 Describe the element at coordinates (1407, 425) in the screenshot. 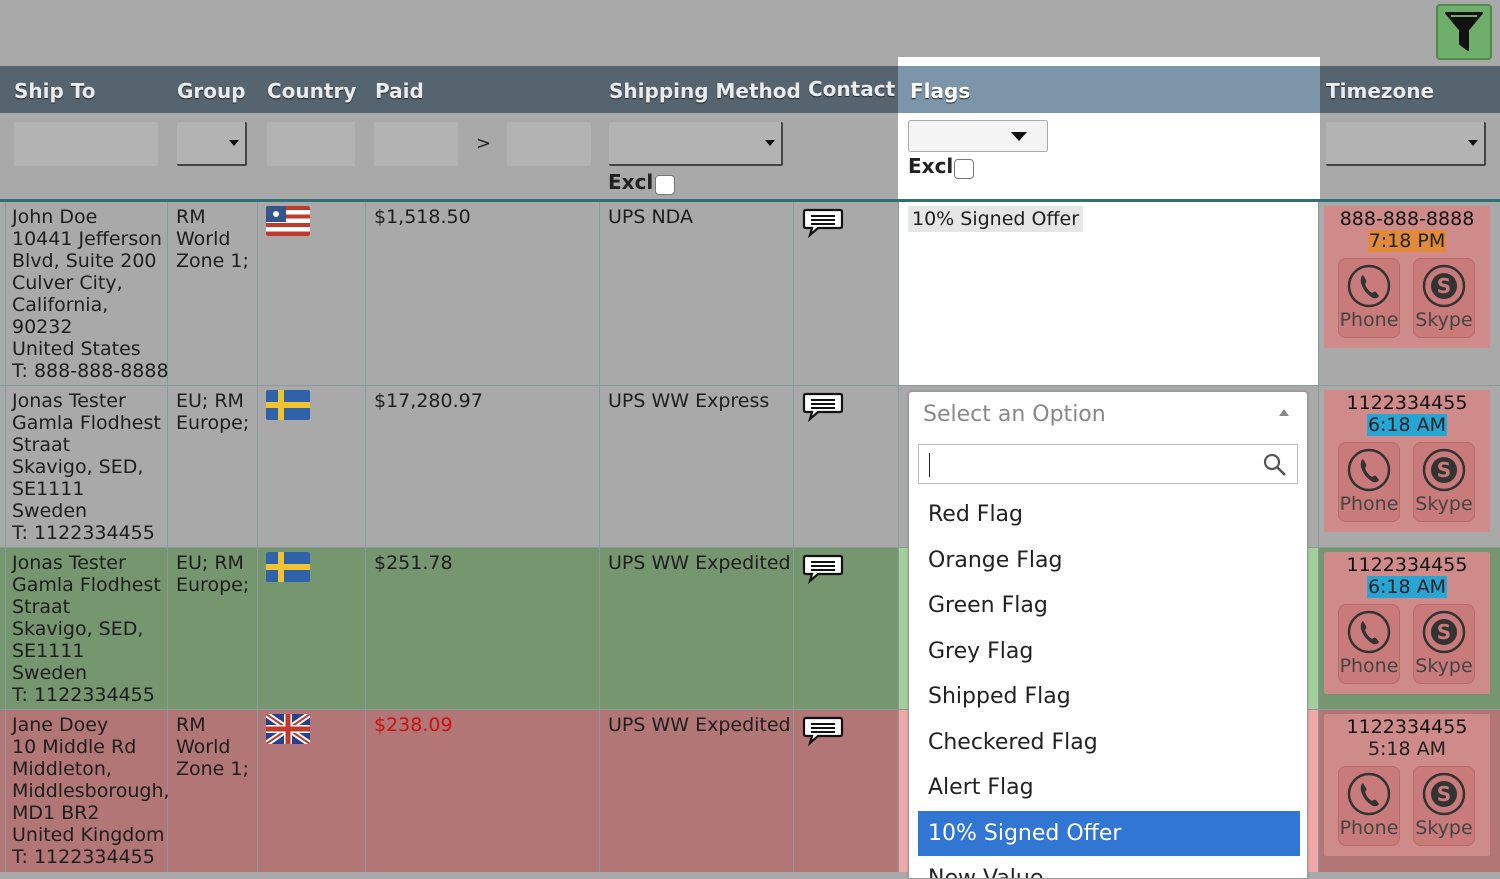

I see `local-time-container: 6:18 AM` at that location.